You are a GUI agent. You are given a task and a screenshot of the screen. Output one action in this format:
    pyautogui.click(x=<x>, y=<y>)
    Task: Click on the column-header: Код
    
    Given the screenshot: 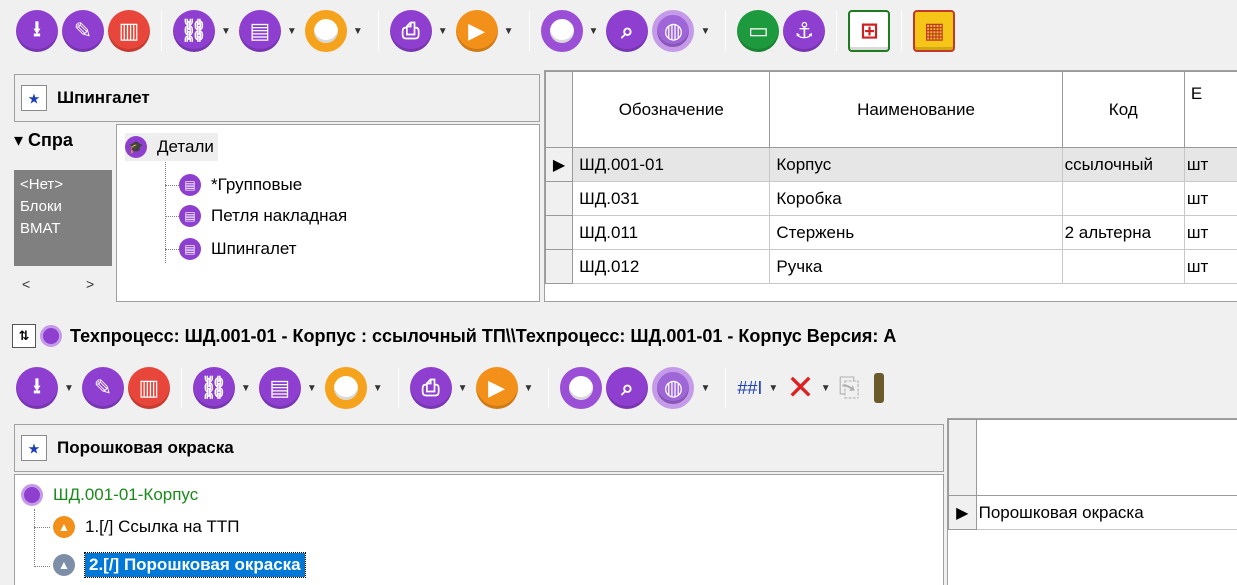 What is the action you would take?
    pyautogui.click(x=1123, y=109)
    